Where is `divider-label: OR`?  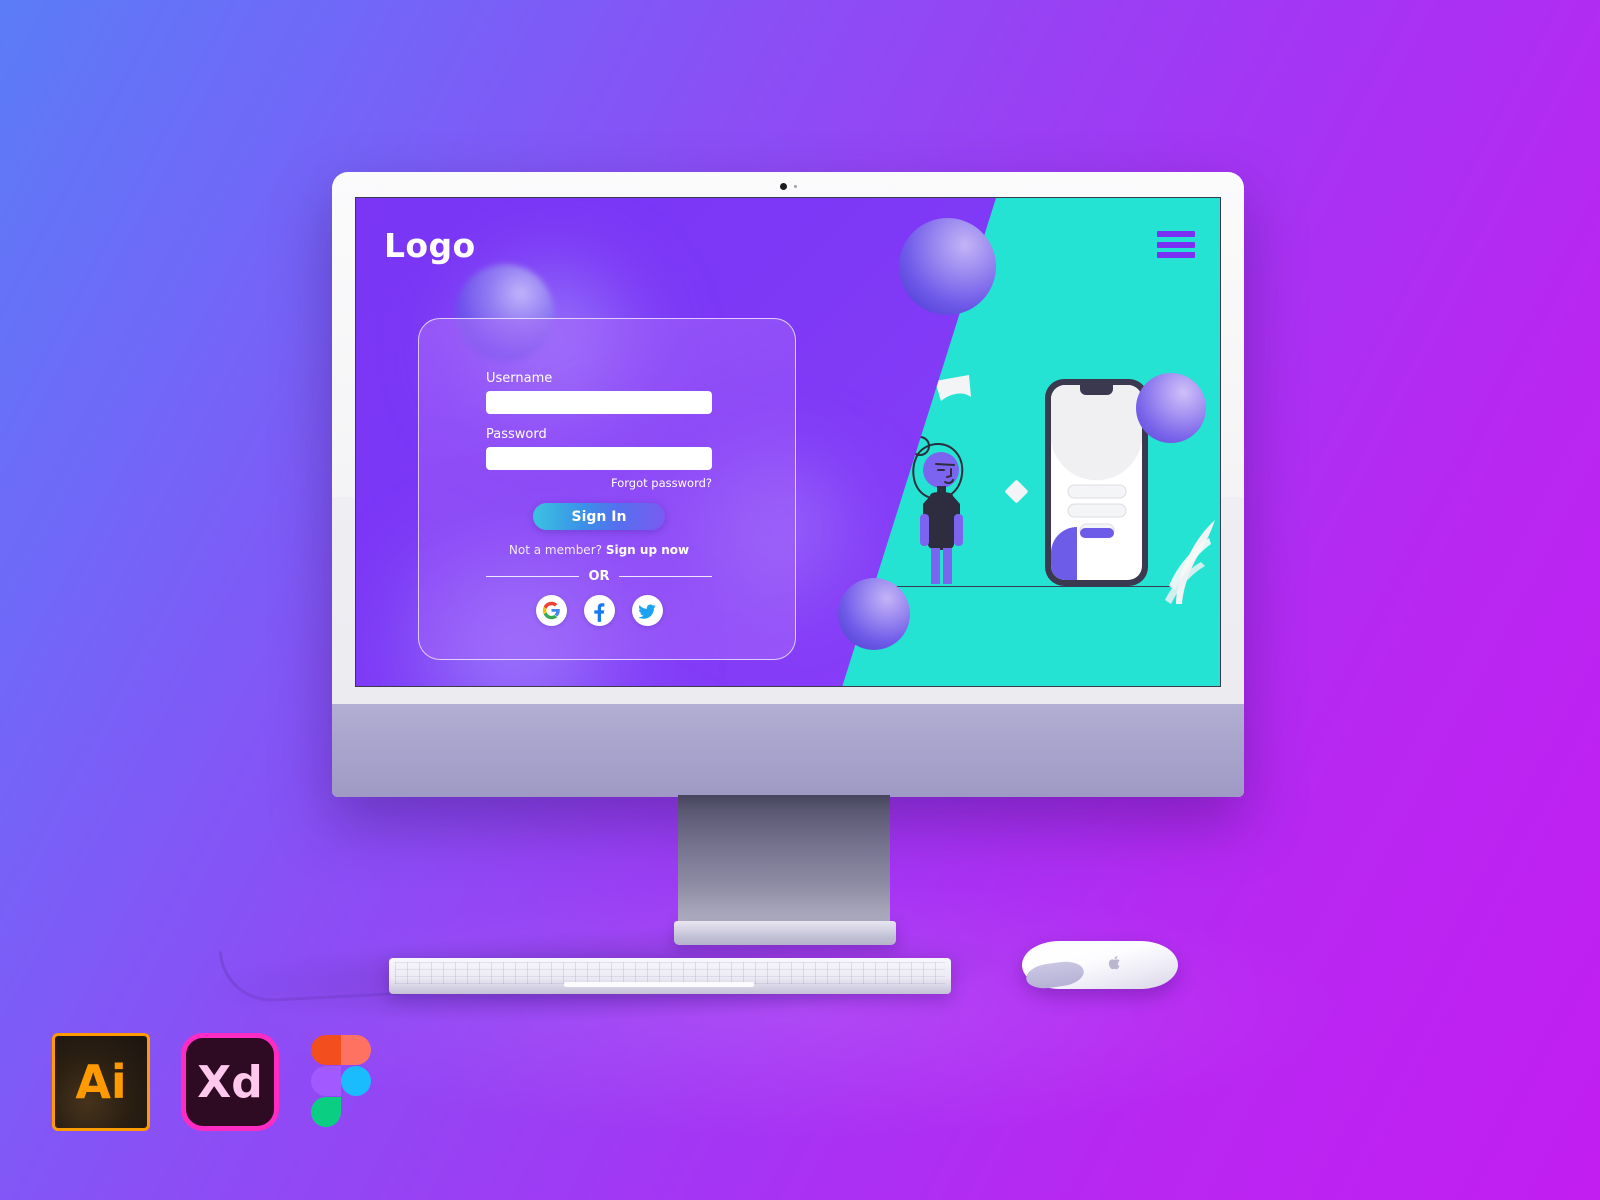
divider-label: OR is located at coordinates (599, 576).